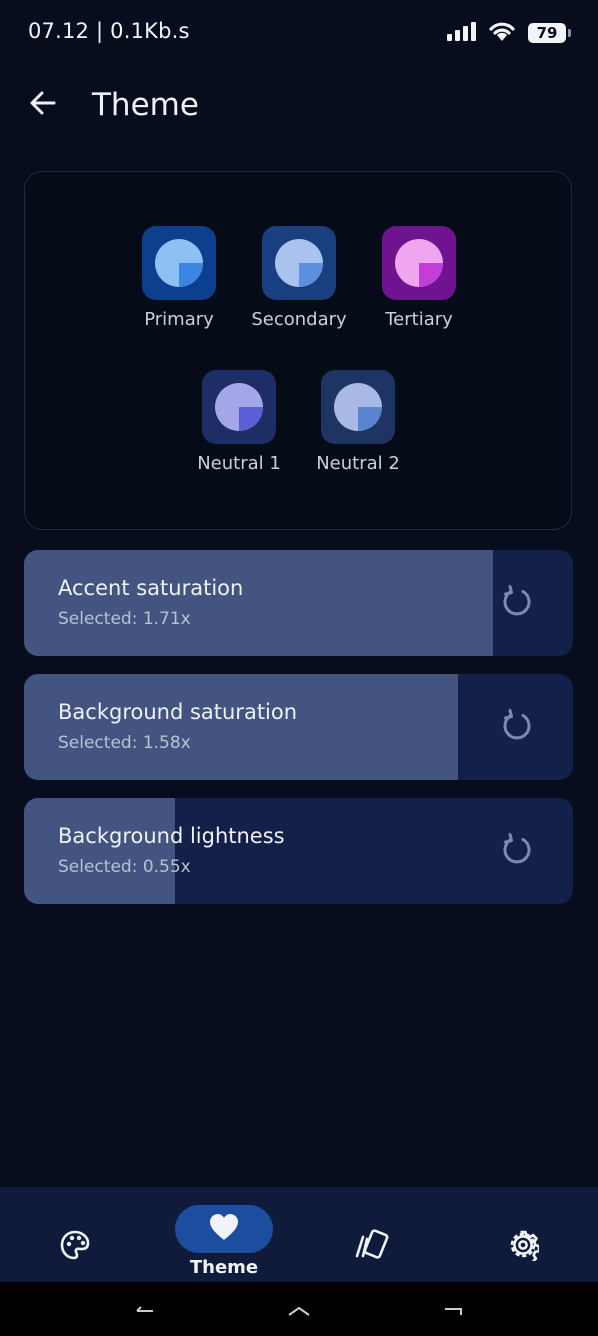 This screenshot has height=1336, width=598. What do you see at coordinates (358, 463) in the screenshot?
I see `swatch-label: Neutral 2` at bounding box center [358, 463].